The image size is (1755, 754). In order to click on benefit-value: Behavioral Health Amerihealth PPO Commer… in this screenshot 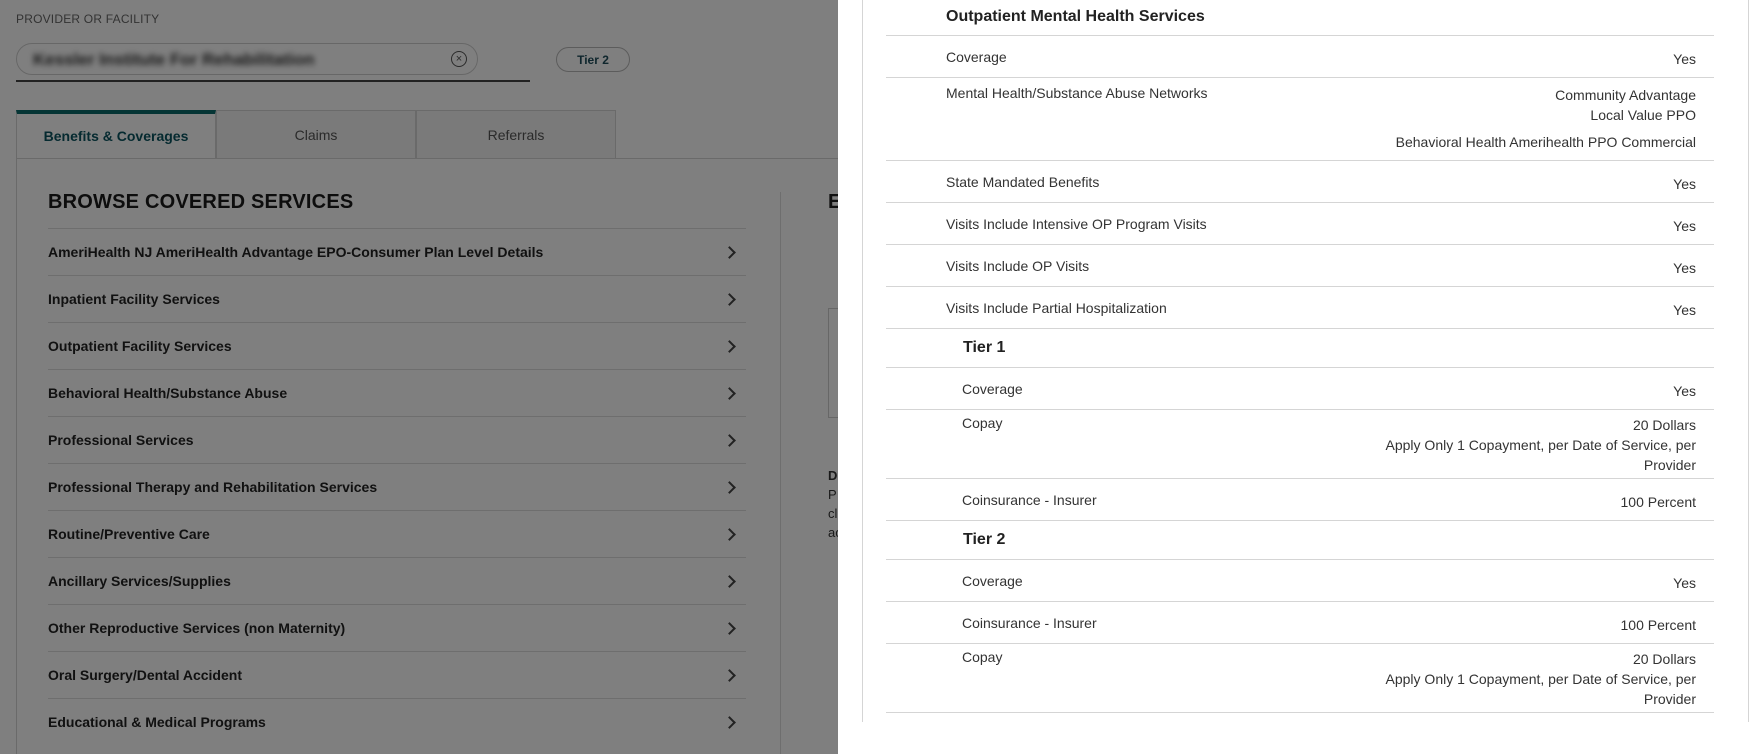, I will do `click(1545, 142)`.